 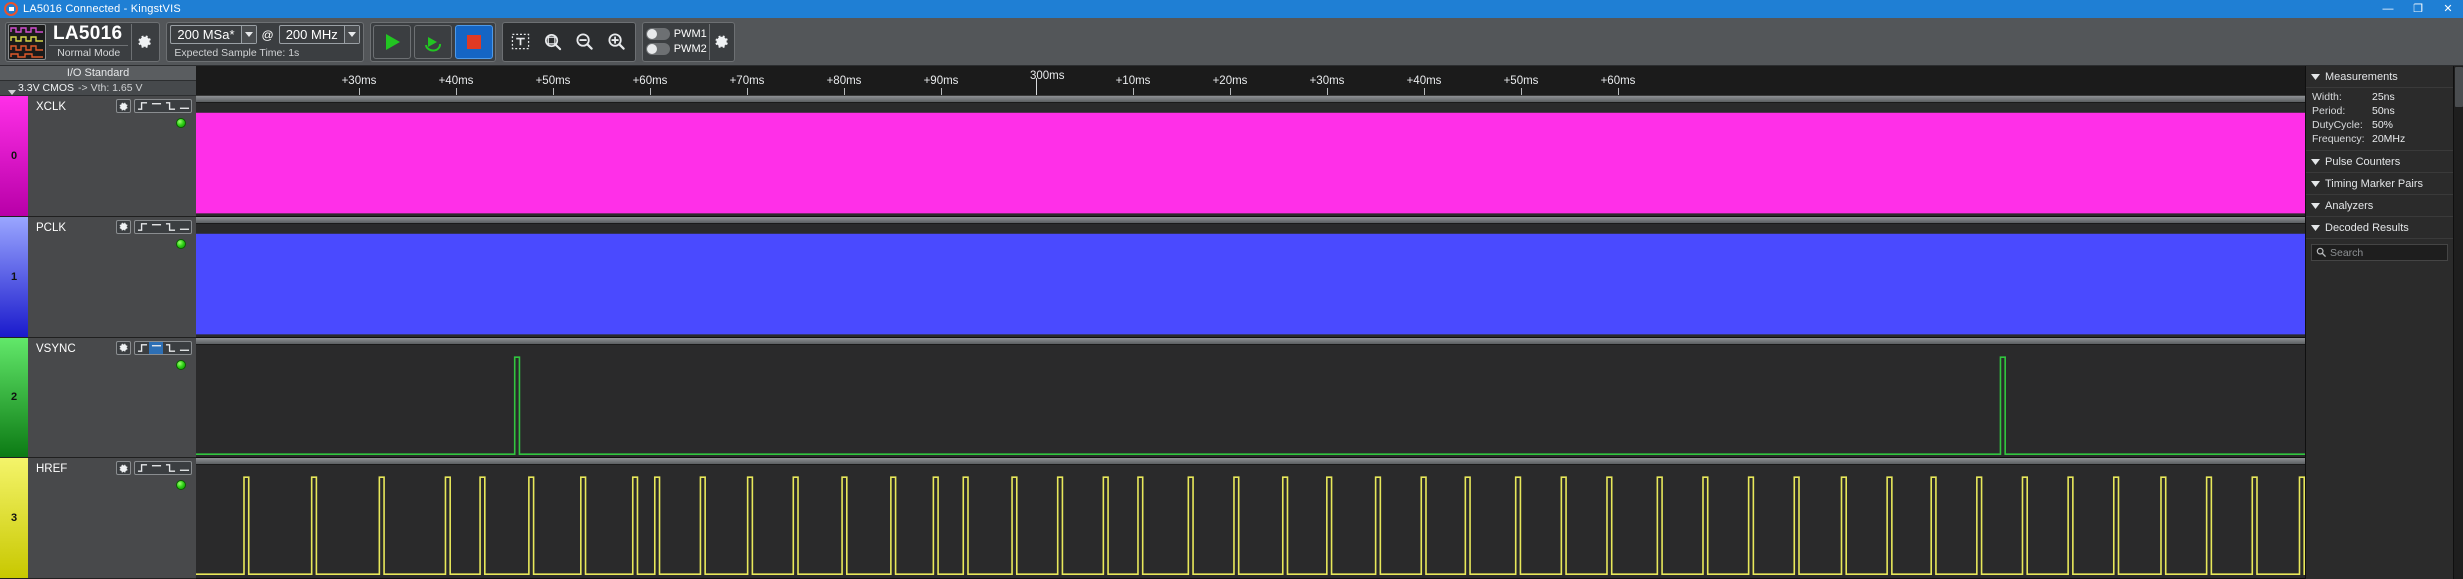 What do you see at coordinates (2379, 252) in the screenshot?
I see `search-box: Search` at bounding box center [2379, 252].